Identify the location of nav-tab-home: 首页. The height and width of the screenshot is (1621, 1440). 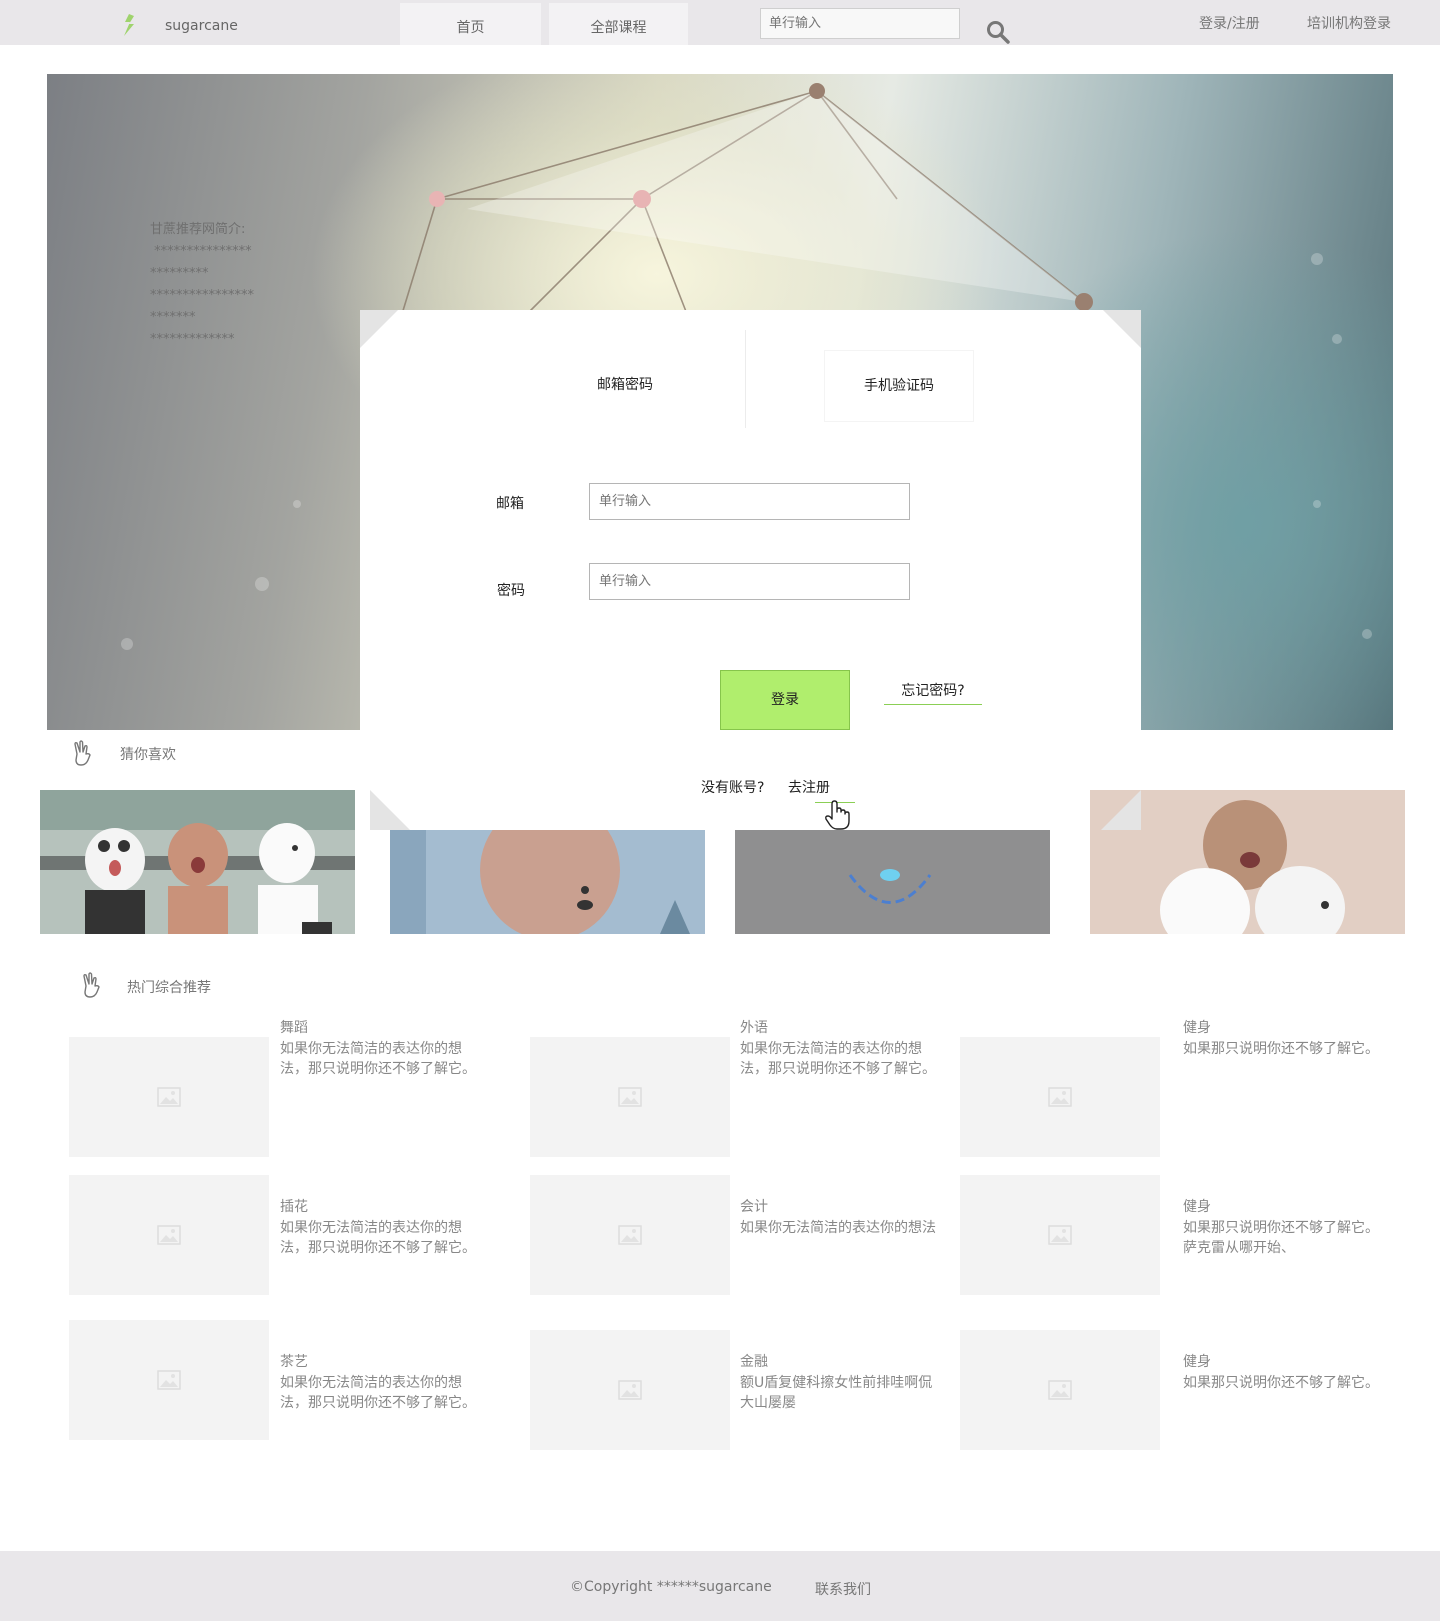
(470, 24).